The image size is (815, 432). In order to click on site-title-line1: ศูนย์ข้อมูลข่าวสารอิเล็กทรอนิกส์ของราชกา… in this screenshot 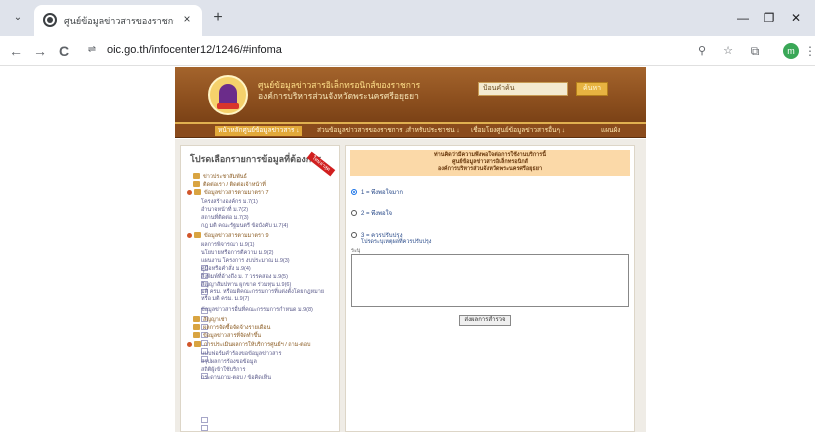, I will do `click(339, 85)`.